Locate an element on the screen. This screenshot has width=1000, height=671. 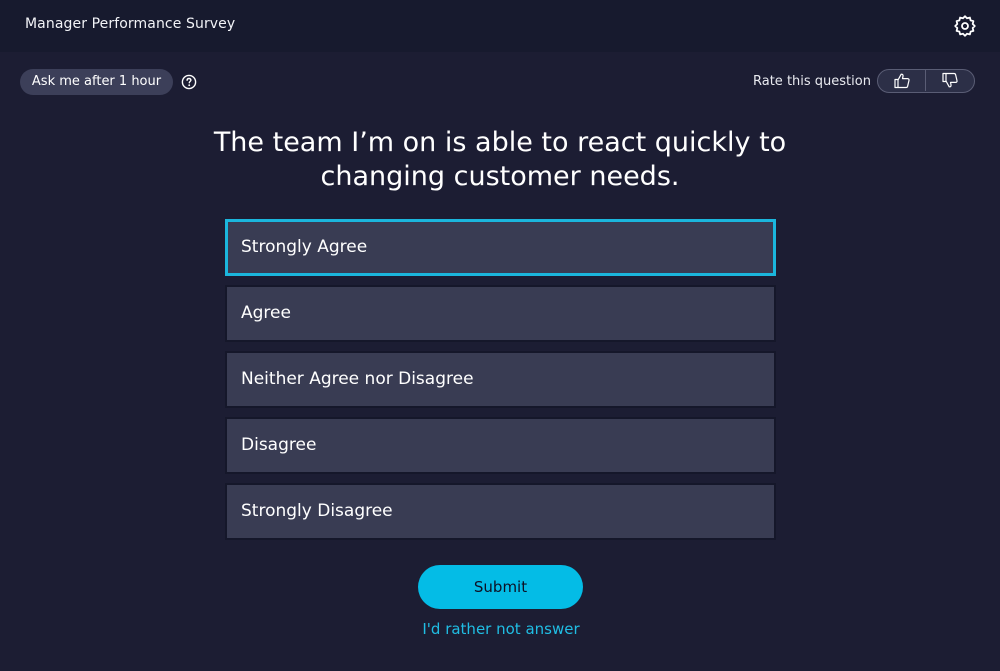
question-circle-icon is located at coordinates (189, 82).